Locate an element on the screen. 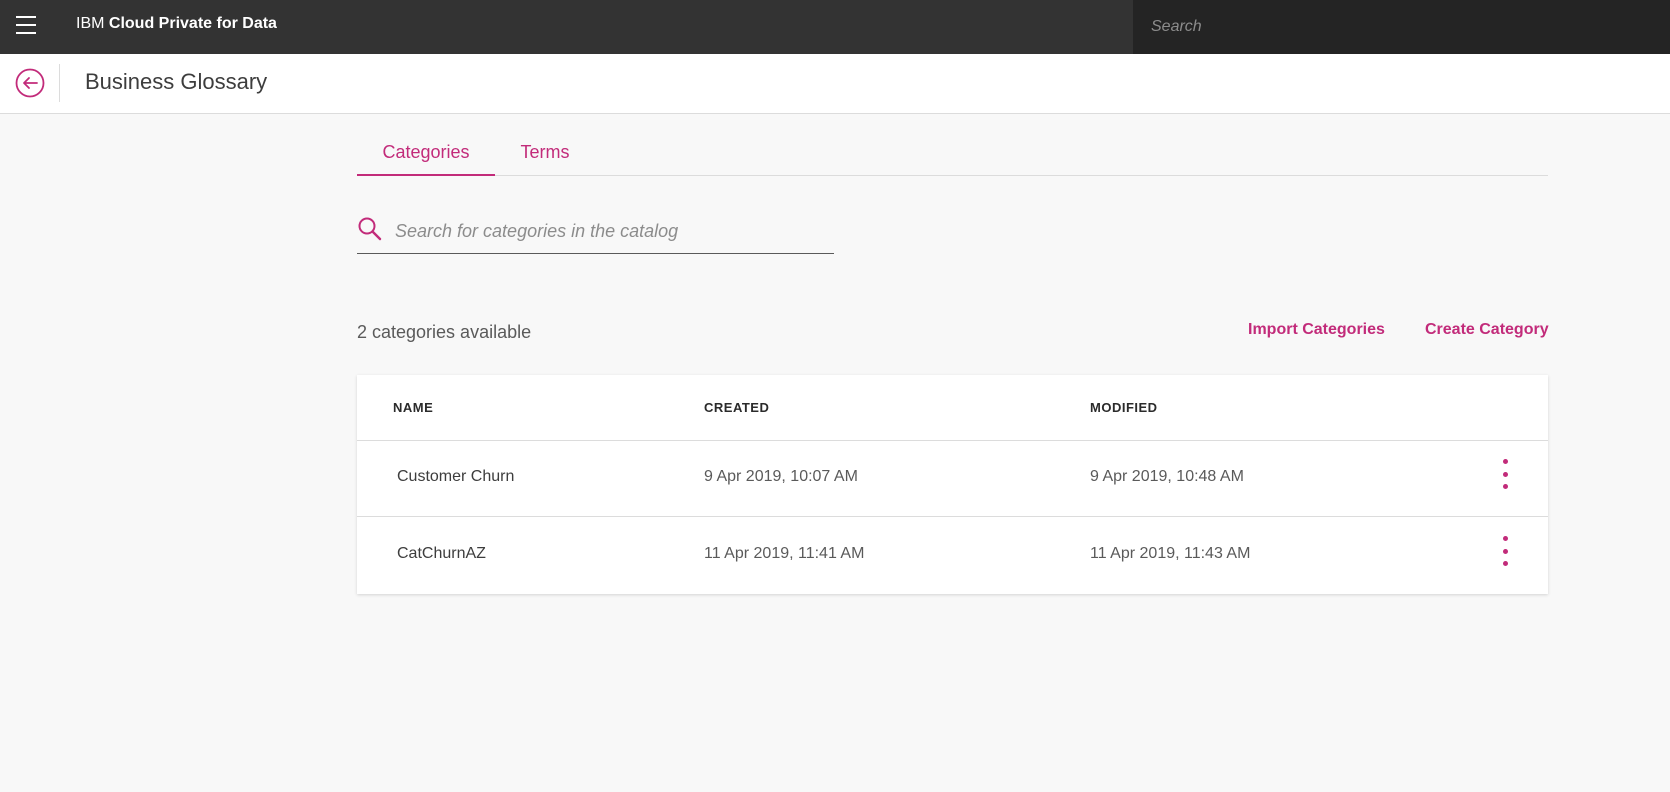 The width and height of the screenshot is (1670, 792). table-header: NAME CREATED MODIFIED is located at coordinates (952, 408).